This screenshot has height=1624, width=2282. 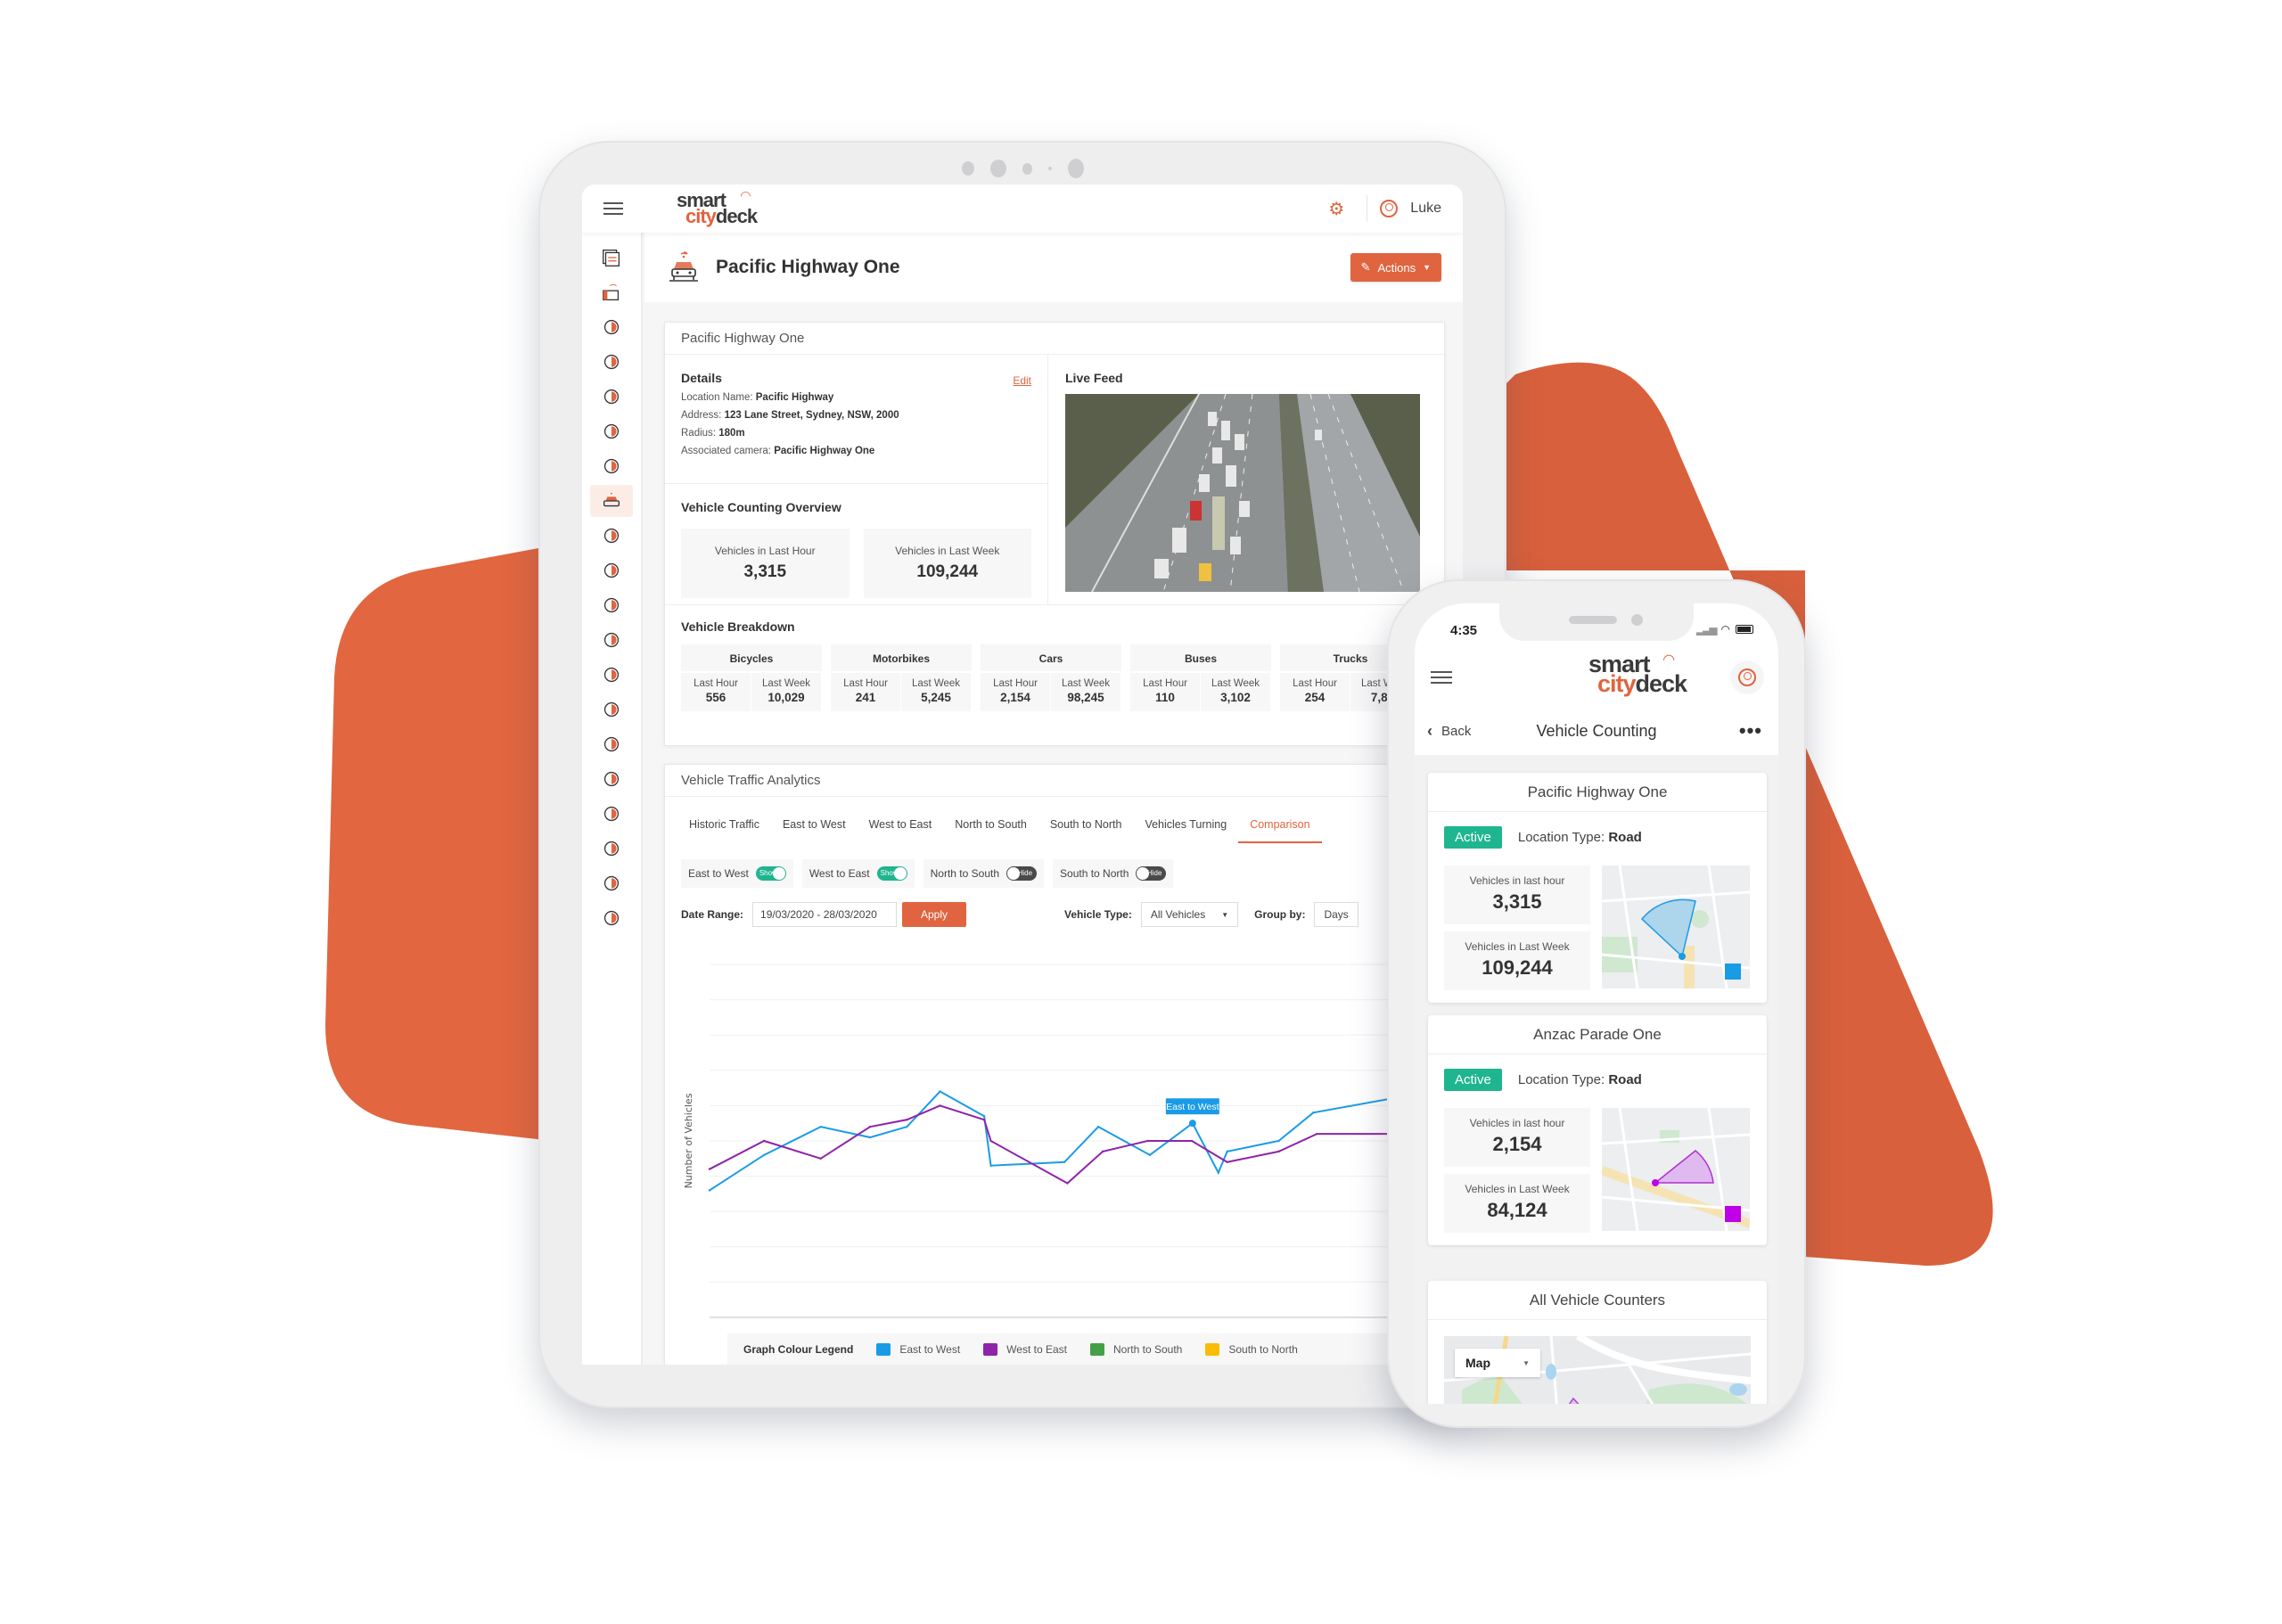 What do you see at coordinates (814, 826) in the screenshot?
I see `tab-east-to-west: East to West` at bounding box center [814, 826].